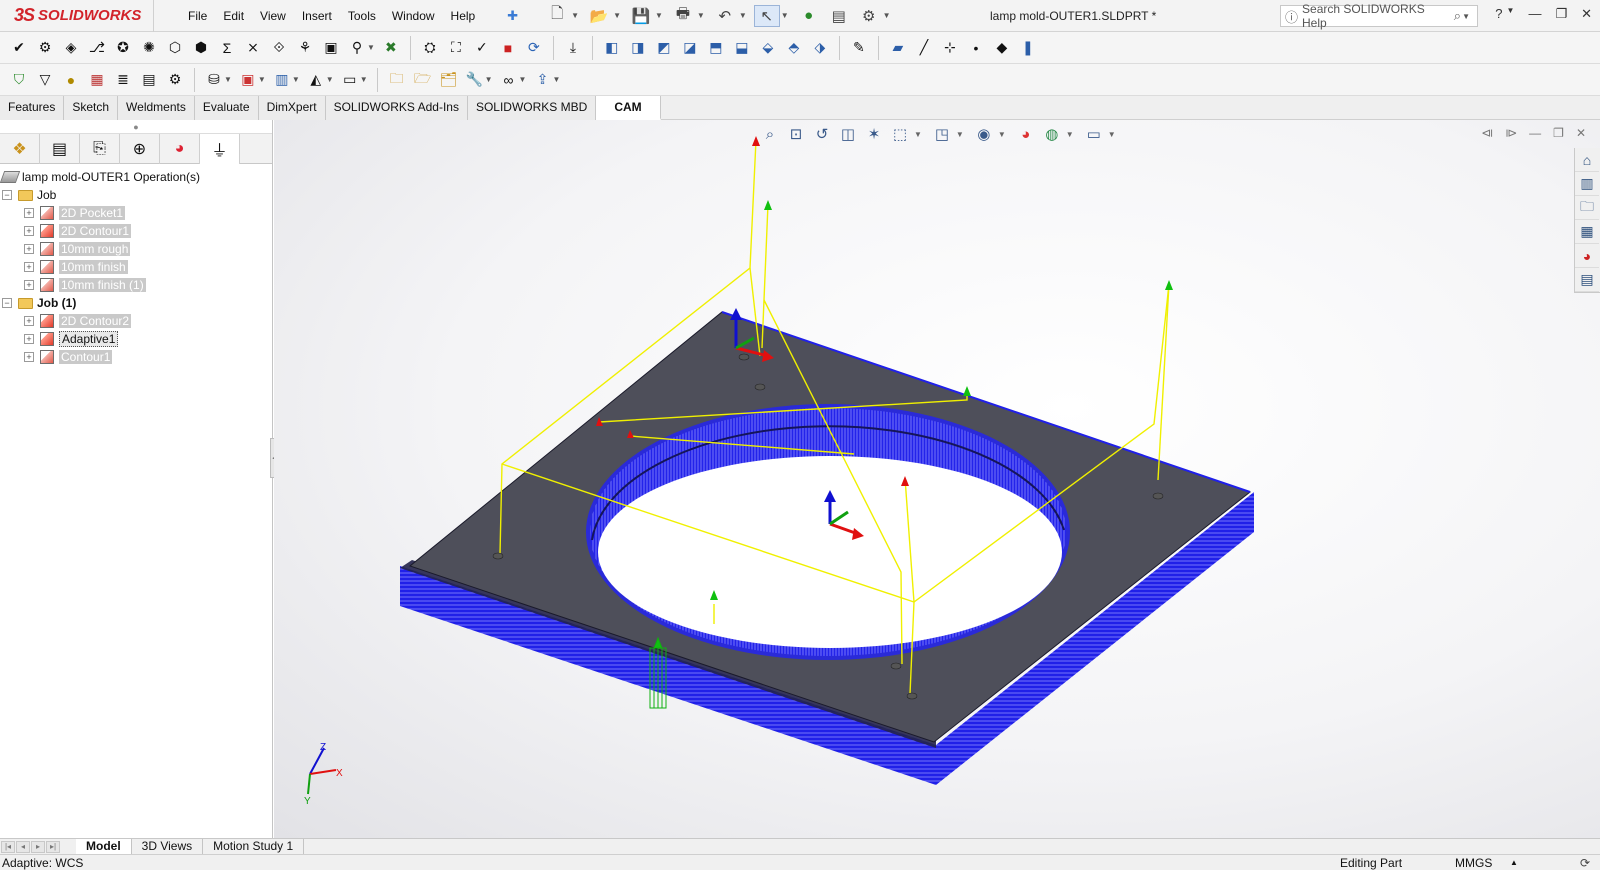 The height and width of the screenshot is (870, 1600). I want to click on tree-operation: + 2D Contour2, so click(137, 321).